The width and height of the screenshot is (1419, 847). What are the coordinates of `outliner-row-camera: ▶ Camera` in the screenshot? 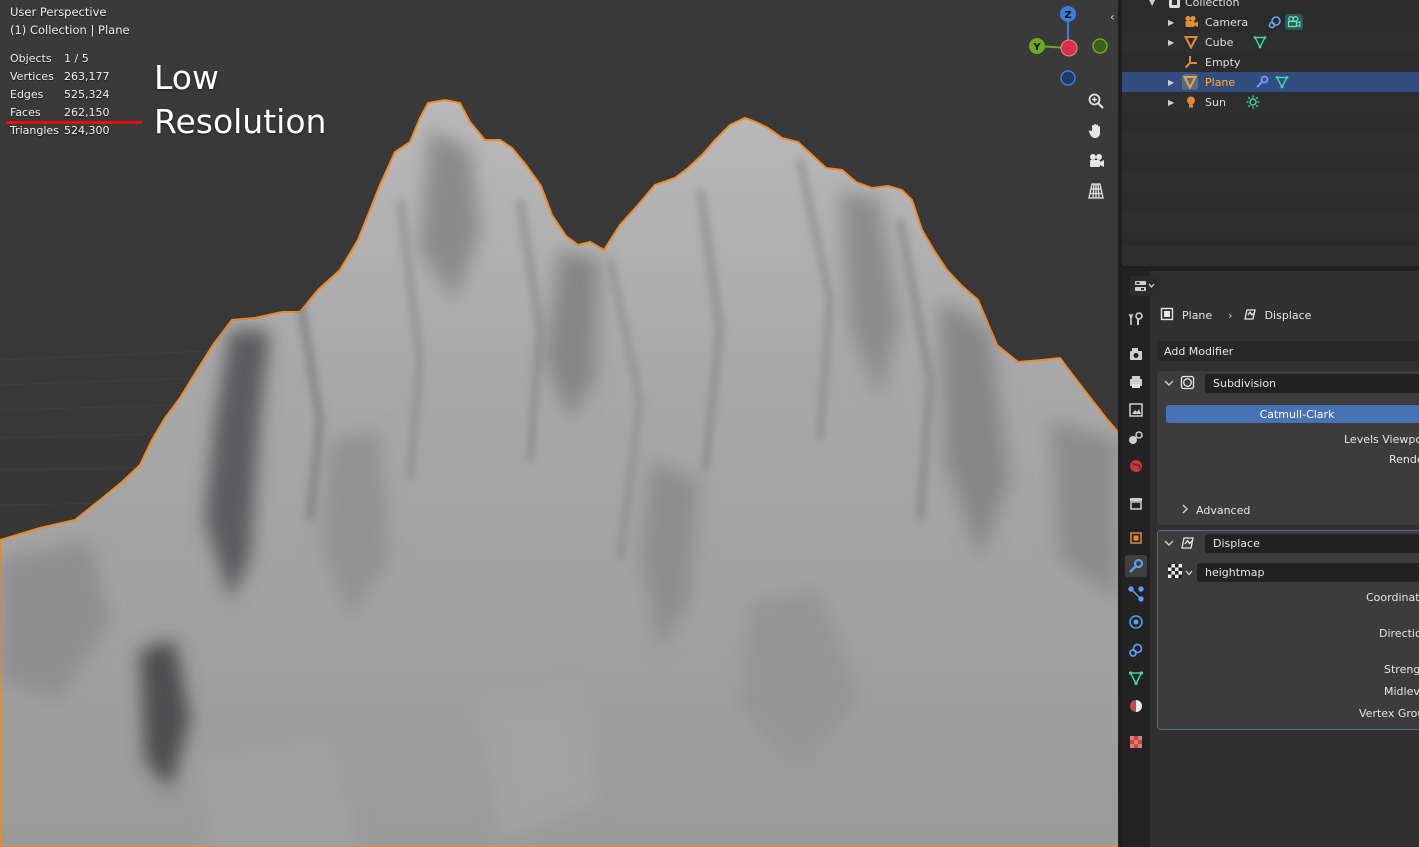 It's located at (1270, 22).